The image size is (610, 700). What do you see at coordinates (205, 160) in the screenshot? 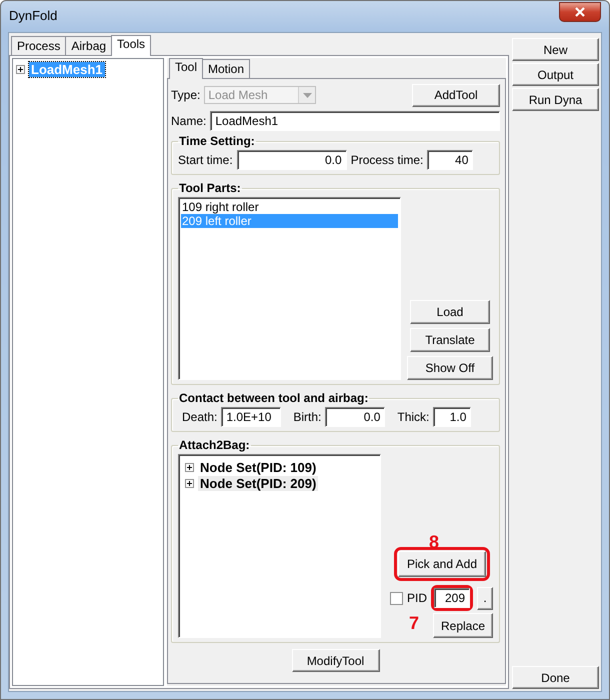
I see `field-label: Start time:` at bounding box center [205, 160].